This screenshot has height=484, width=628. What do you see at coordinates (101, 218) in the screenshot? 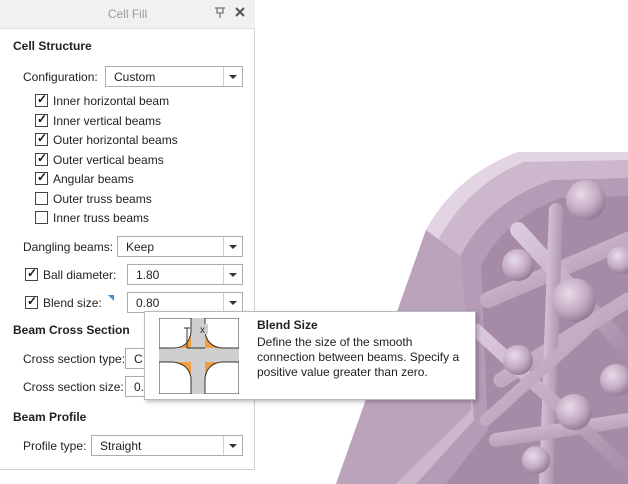
I see `inner-truss-beams-label: Inner truss beams` at bounding box center [101, 218].